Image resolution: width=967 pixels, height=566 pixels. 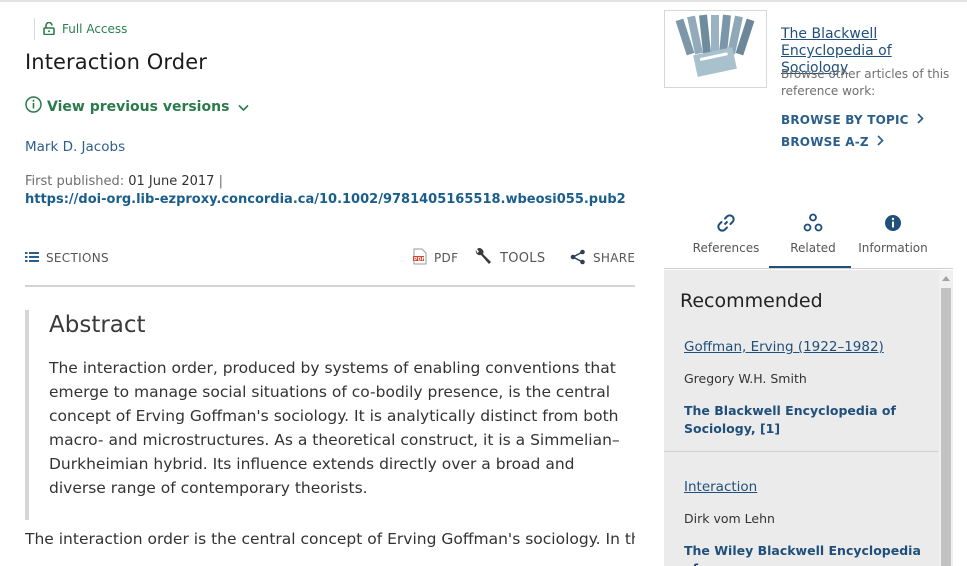 I want to click on recommended-source: The Wiley Blackwell Encyclopedia of, so click(x=804, y=554).